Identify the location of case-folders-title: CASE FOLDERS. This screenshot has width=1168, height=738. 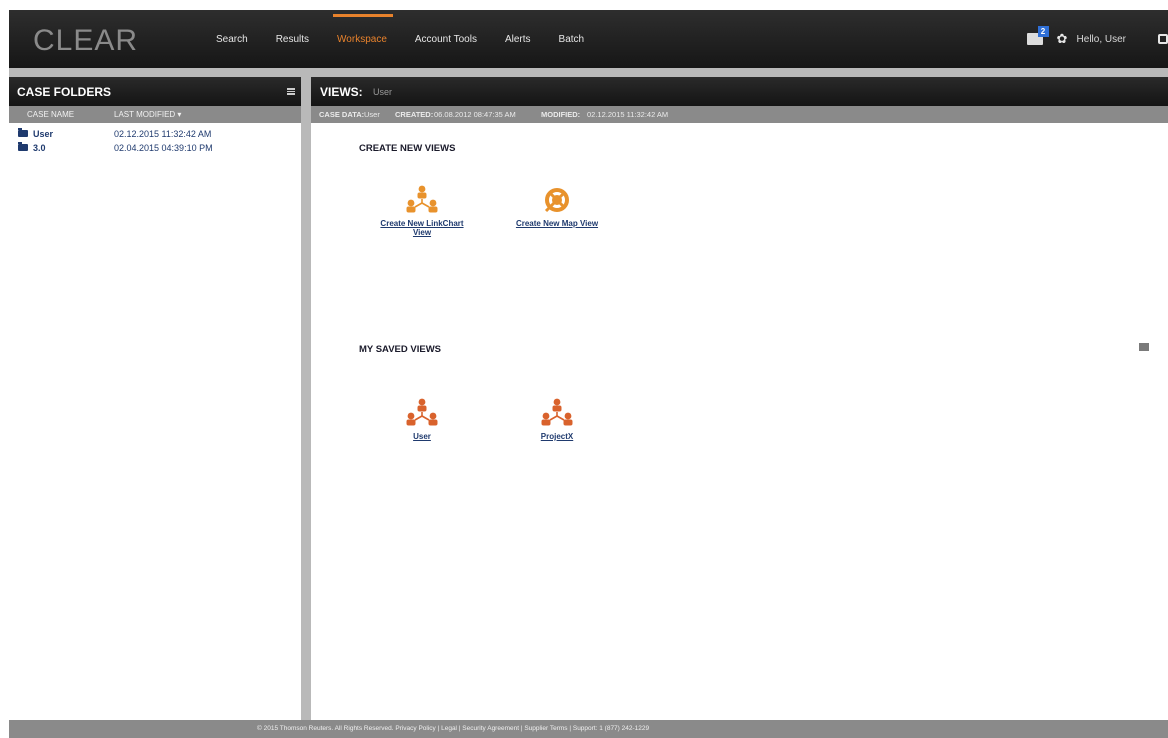
(64, 92).